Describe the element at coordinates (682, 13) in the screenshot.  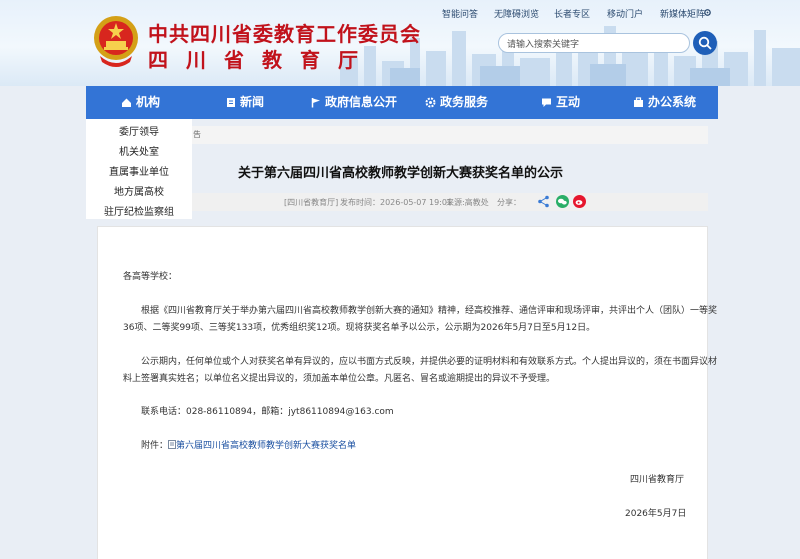
I see `top-link-media: 新媒体矩阵` at that location.